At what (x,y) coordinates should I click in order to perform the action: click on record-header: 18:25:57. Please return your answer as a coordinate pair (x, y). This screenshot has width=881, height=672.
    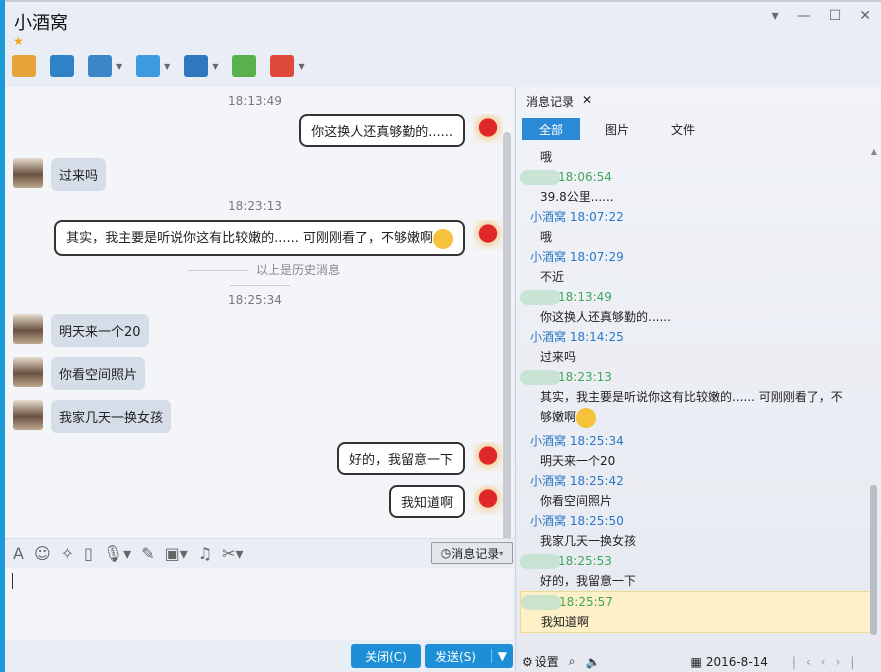
    Looking at the image, I should click on (698, 602).